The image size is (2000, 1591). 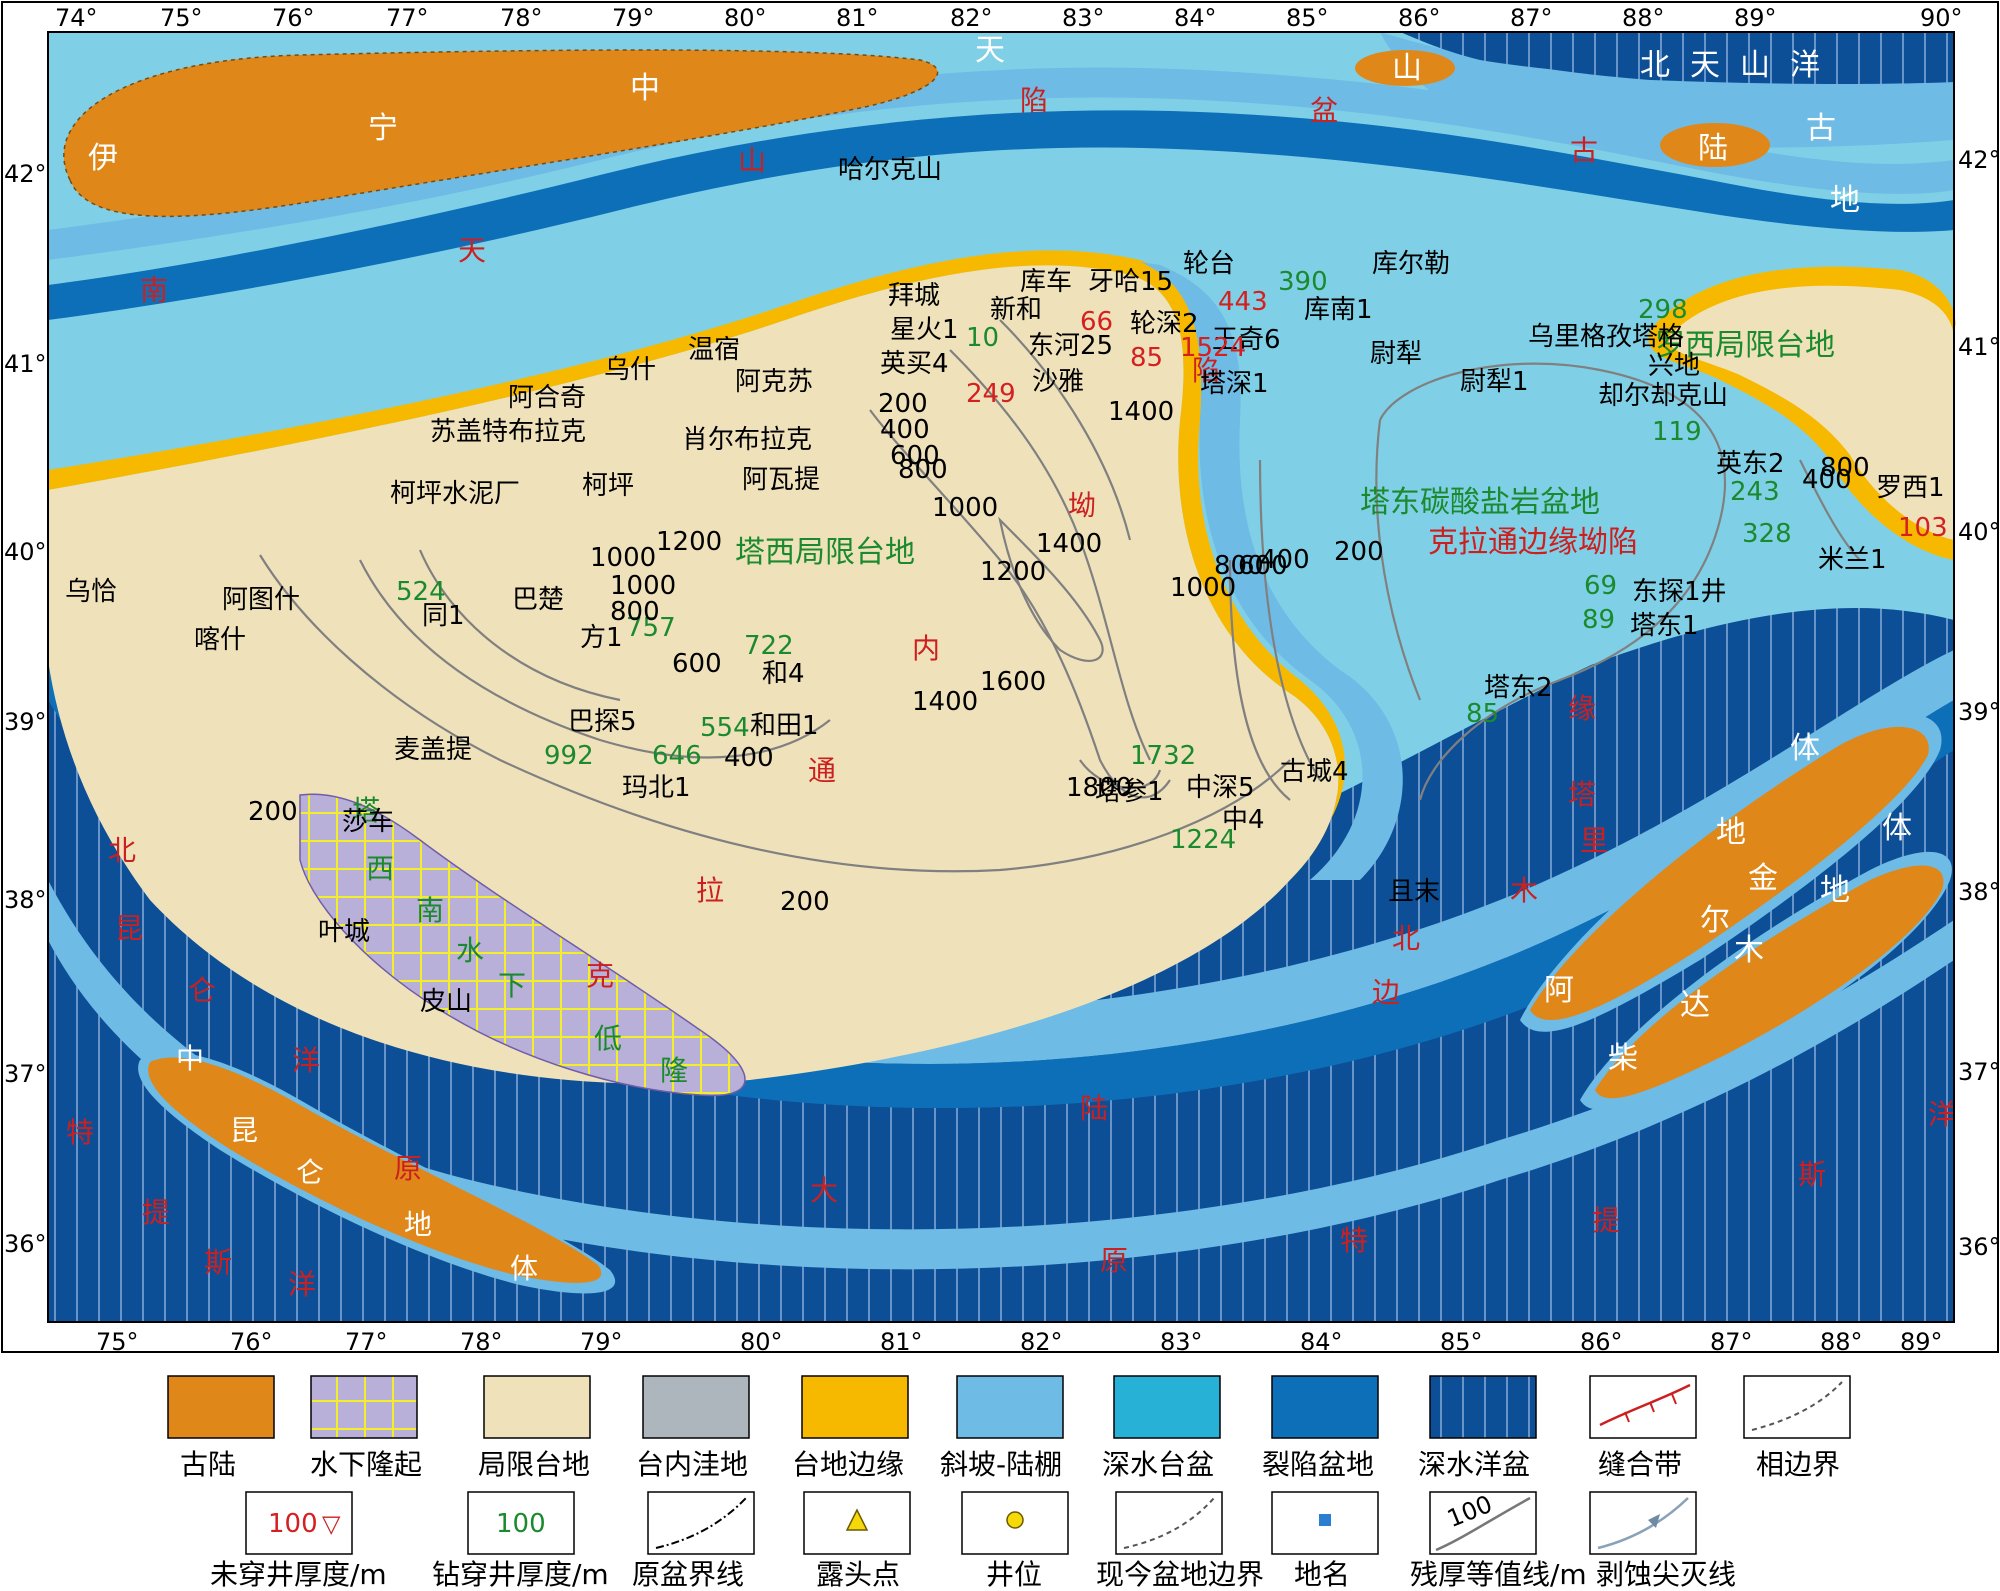 I want to click on svg-text: 沙雅, so click(x=1058, y=382).